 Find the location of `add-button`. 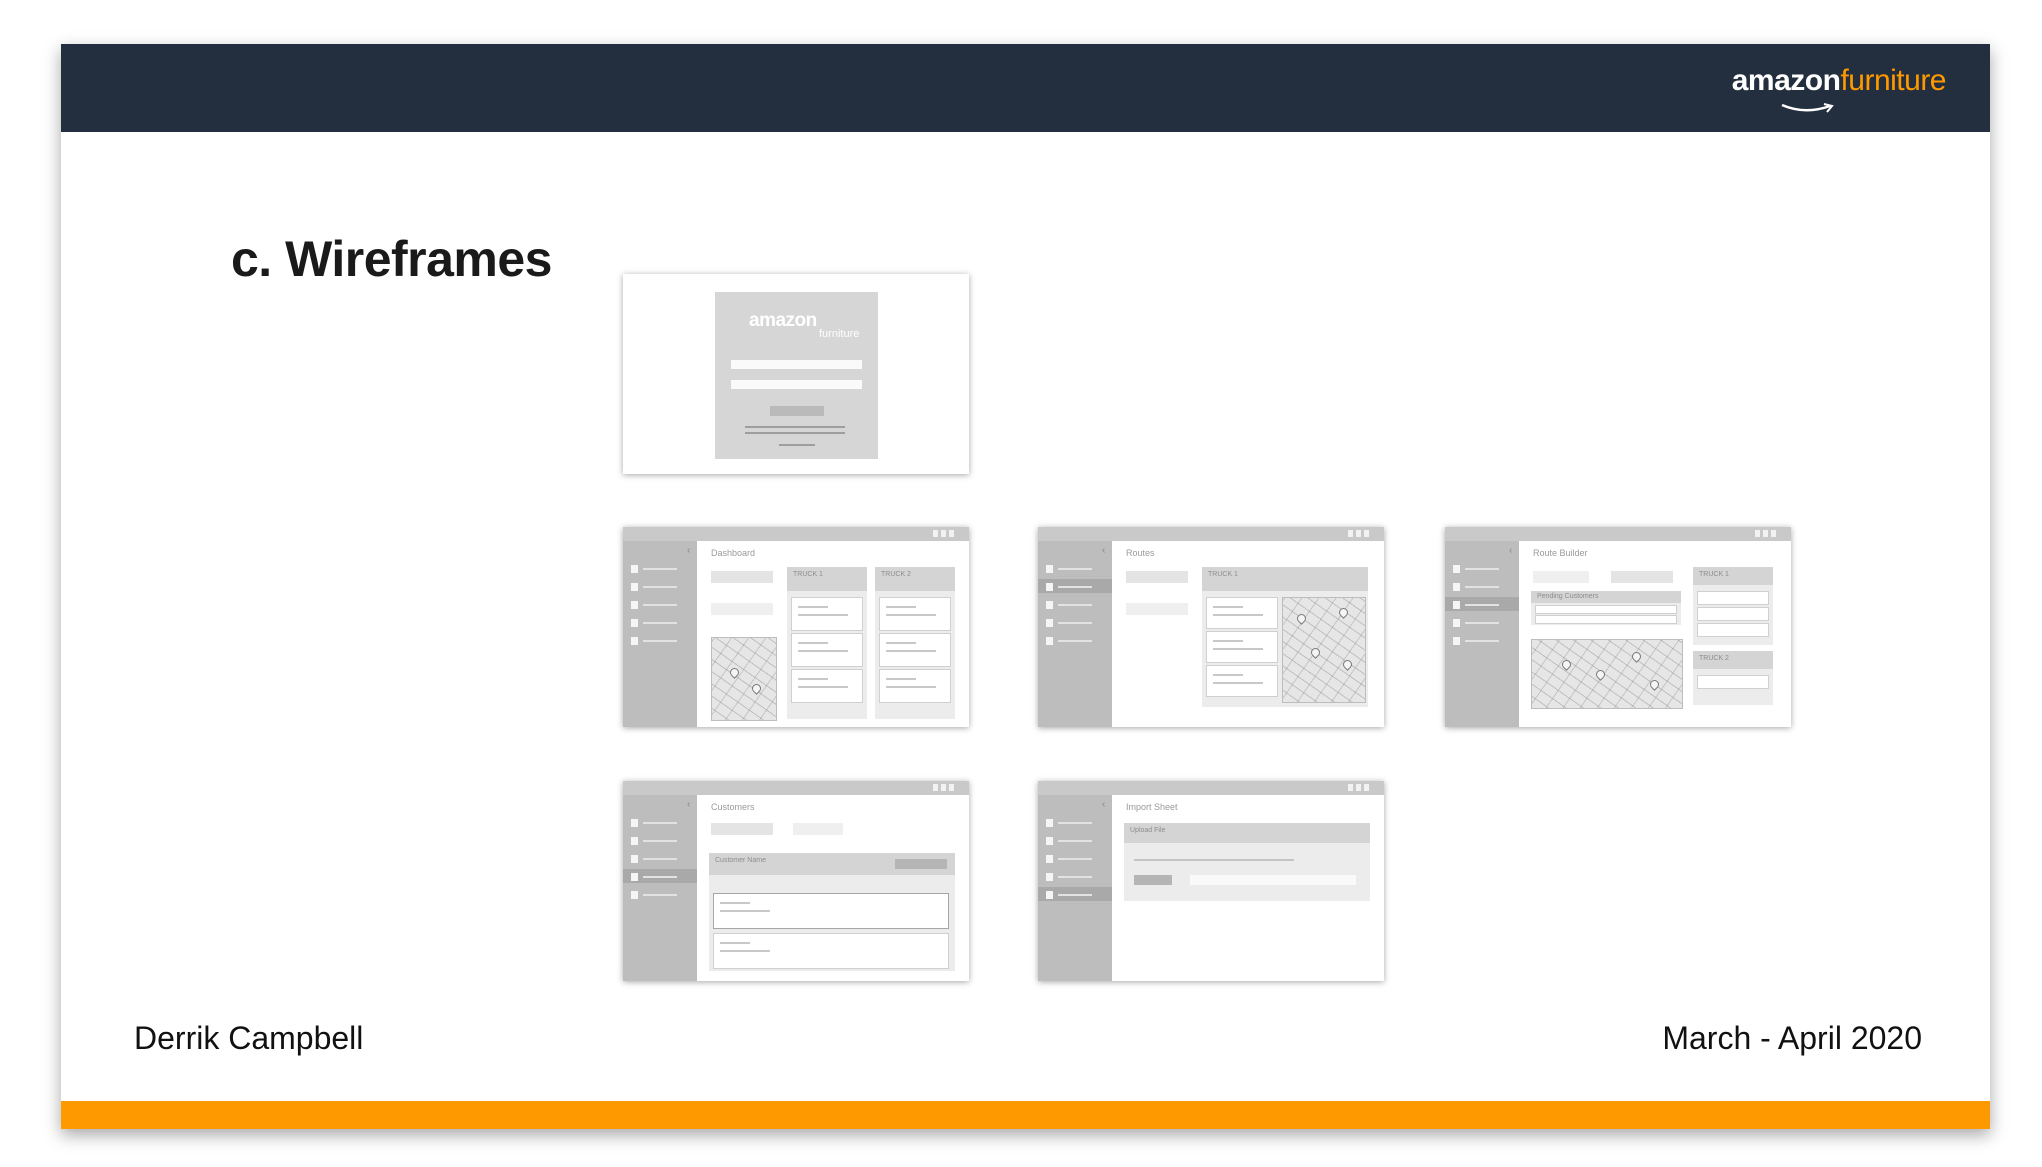

add-button is located at coordinates (921, 864).